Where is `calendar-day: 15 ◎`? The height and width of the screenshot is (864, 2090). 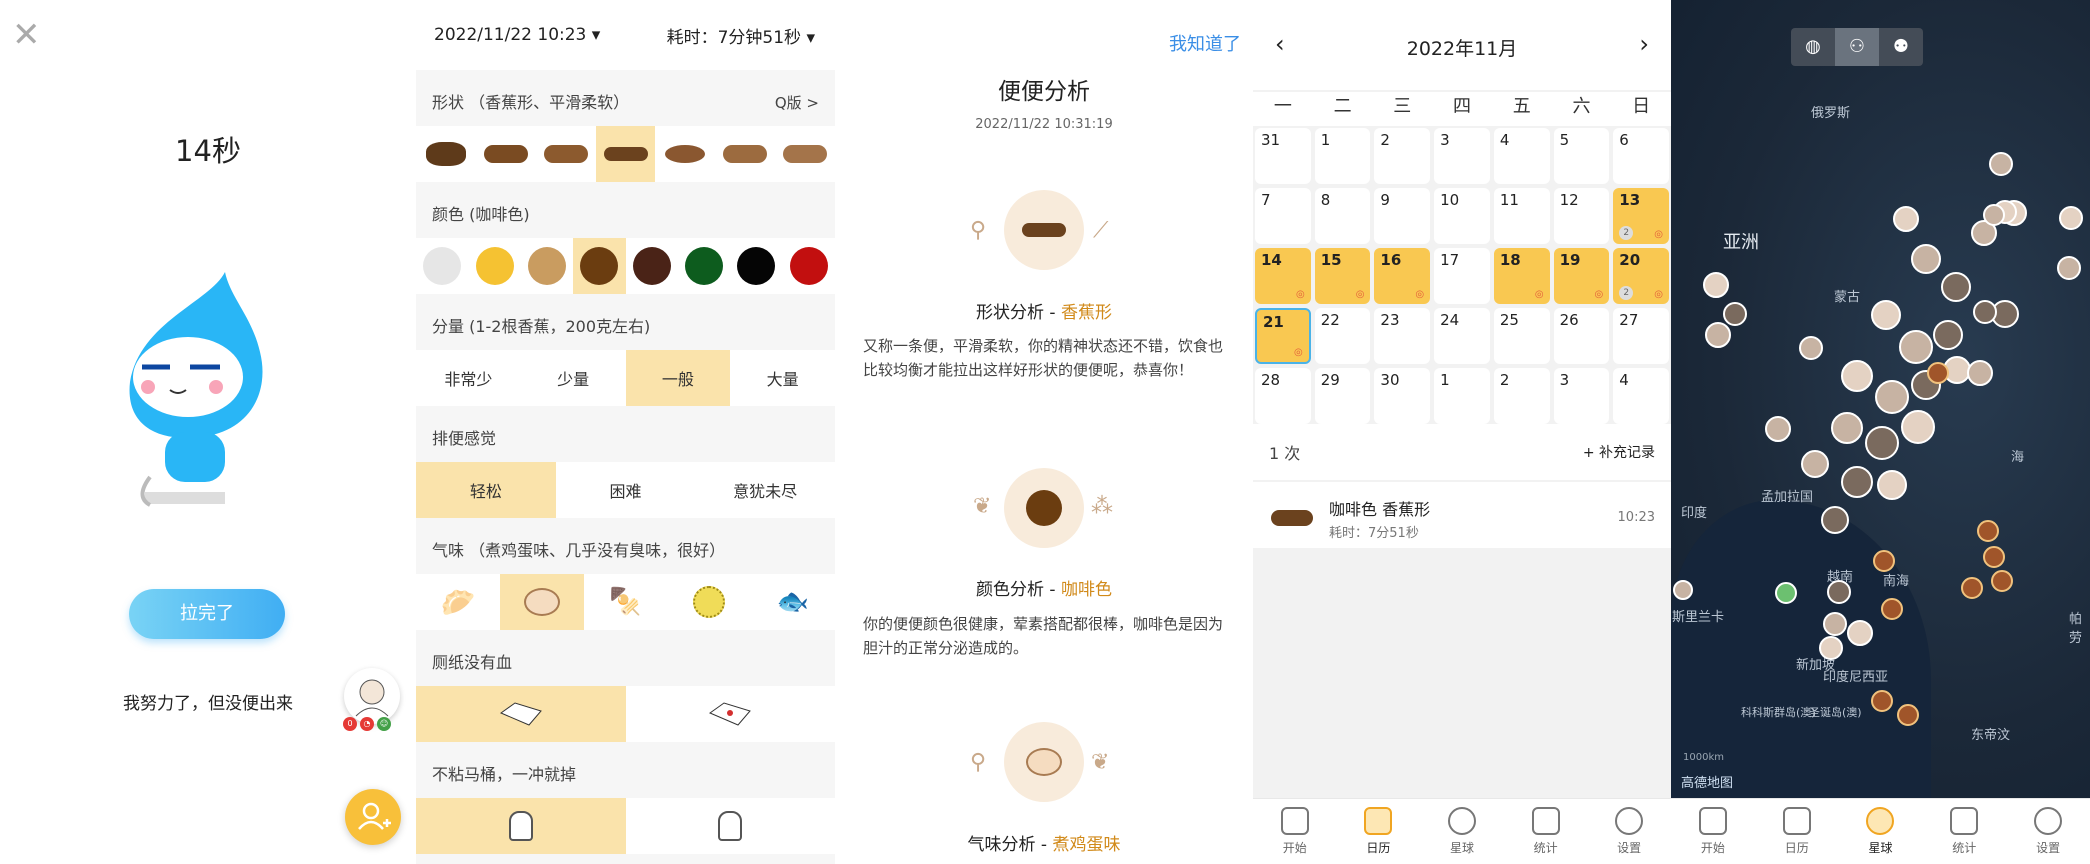 calendar-day: 15 ◎ is located at coordinates (1342, 276).